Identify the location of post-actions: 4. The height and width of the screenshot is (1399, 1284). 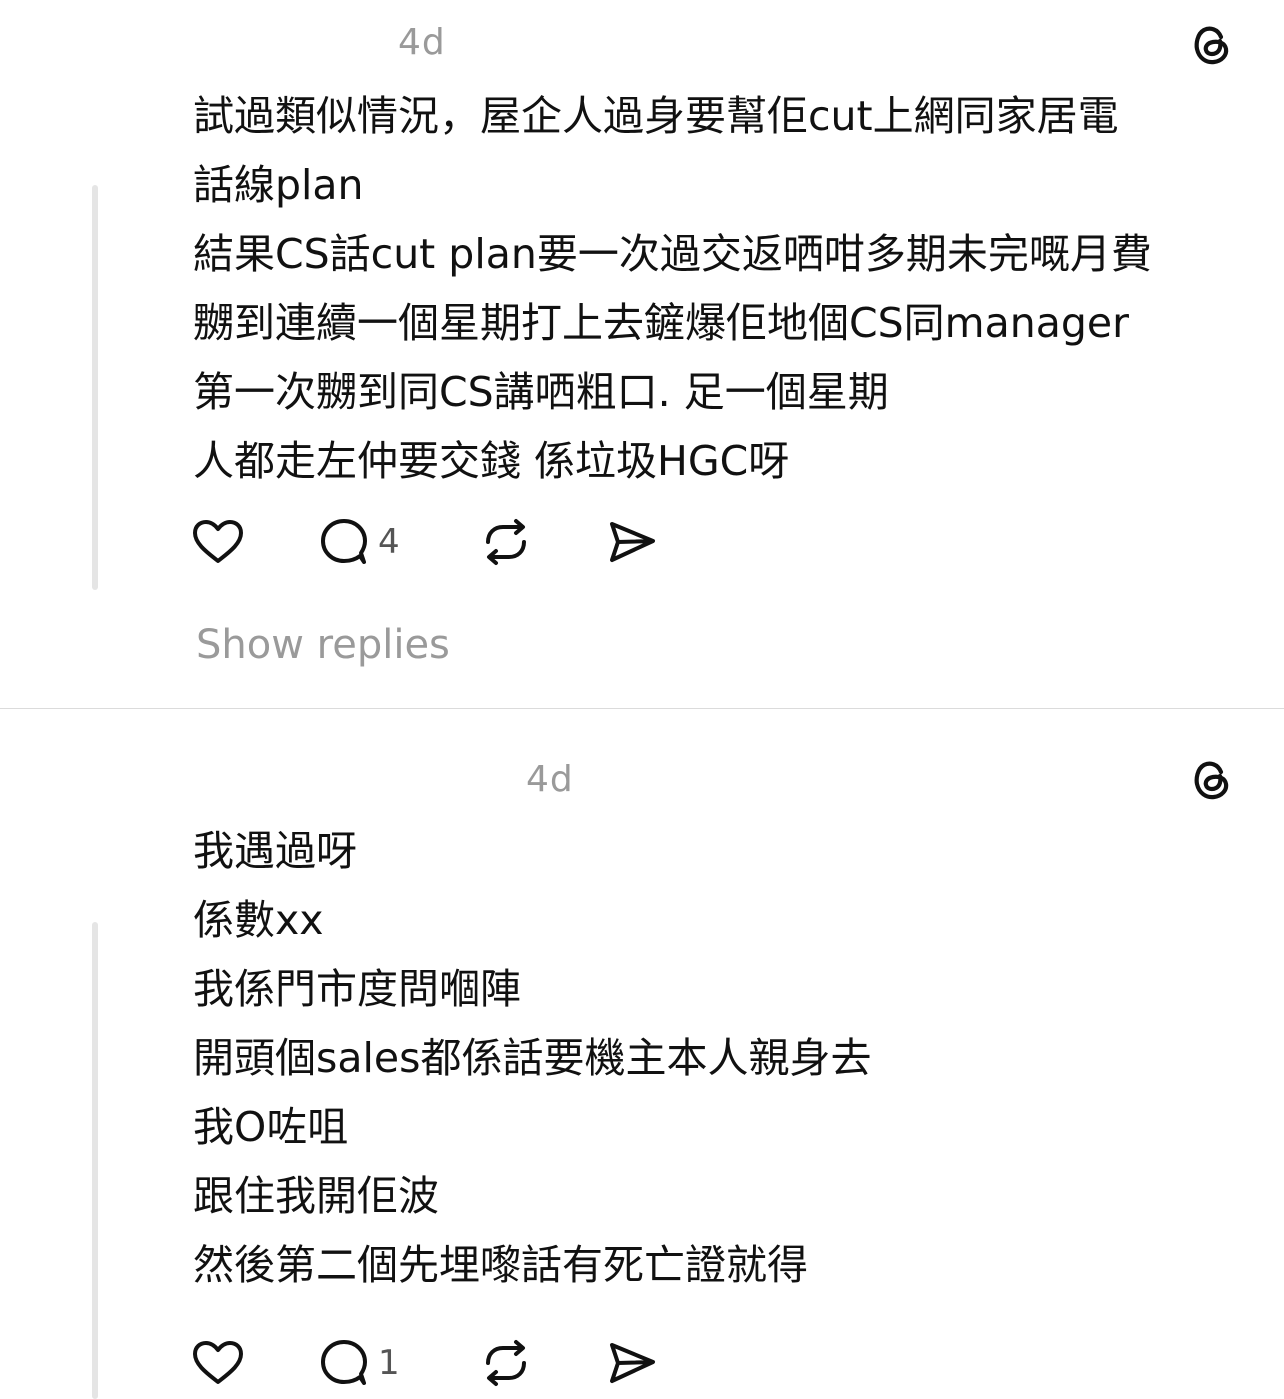
(450, 542).